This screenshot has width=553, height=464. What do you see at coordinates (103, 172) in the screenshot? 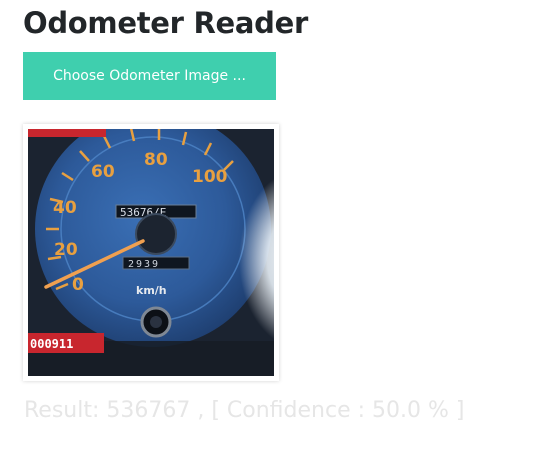
I see `speed-label-60: 60` at bounding box center [103, 172].